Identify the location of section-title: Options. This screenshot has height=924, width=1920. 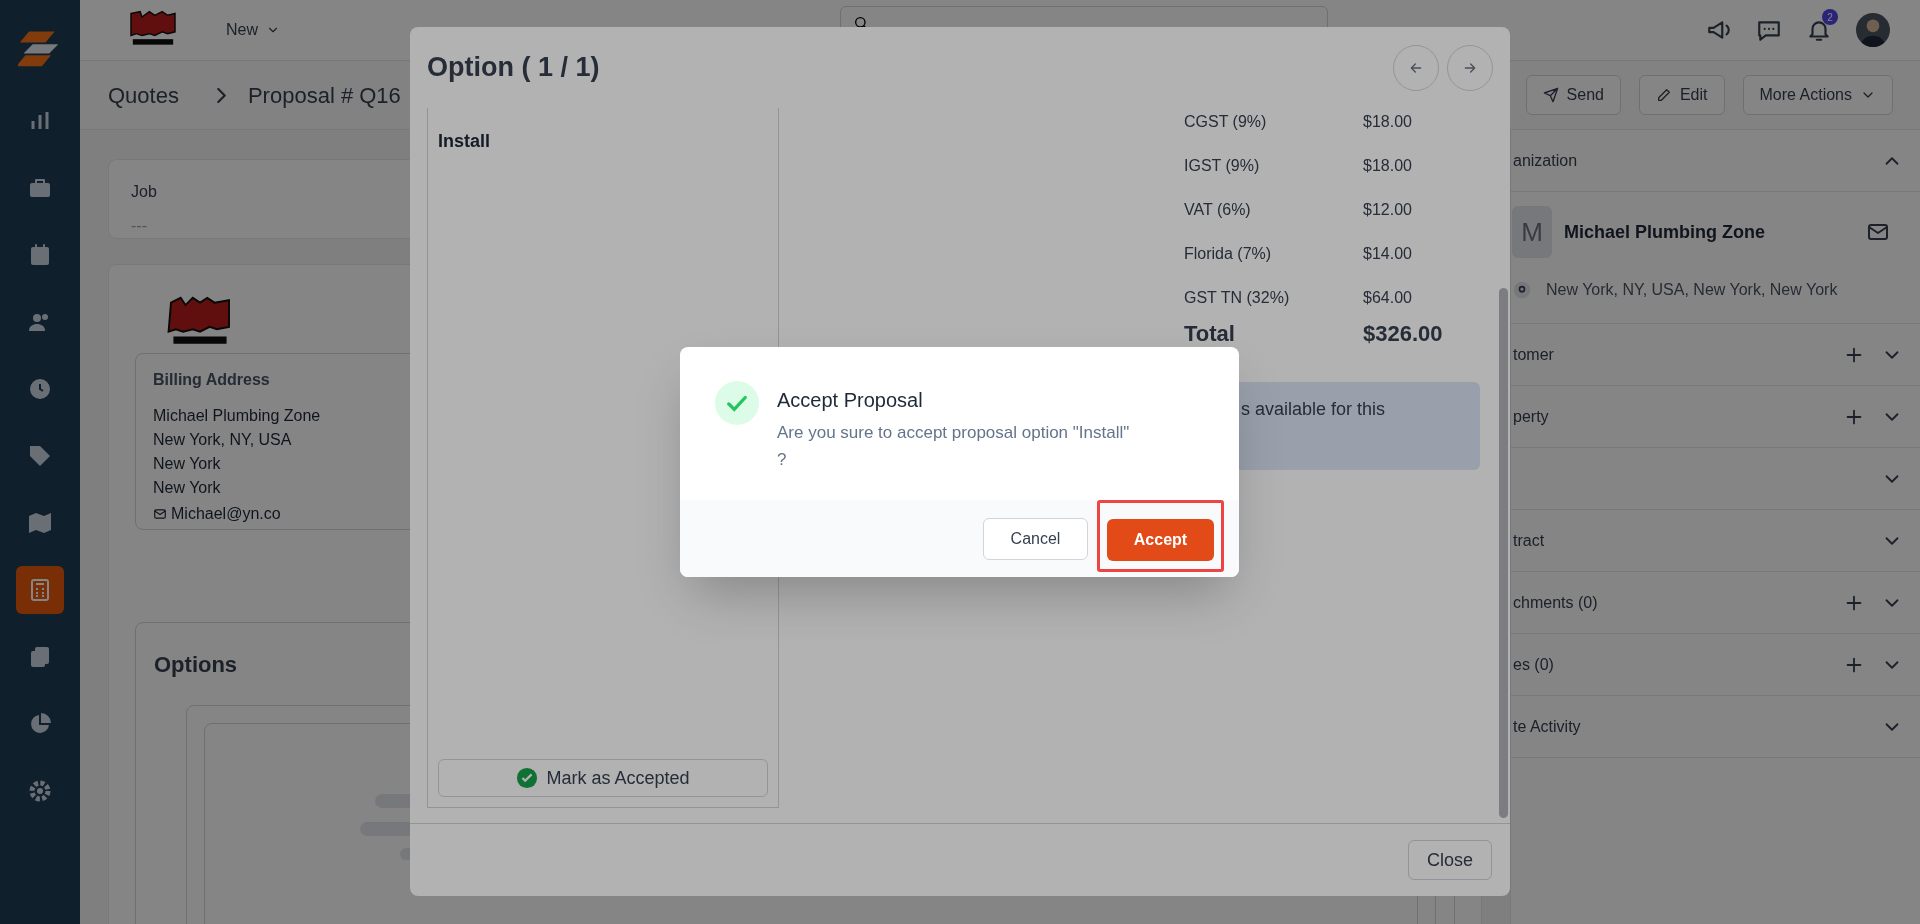
(196, 664).